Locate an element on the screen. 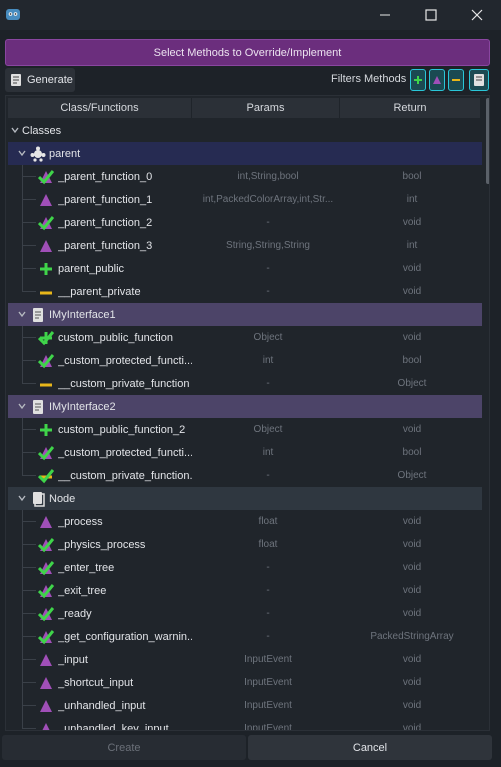 The width and height of the screenshot is (501, 767). filter-public-toggle is located at coordinates (418, 80).